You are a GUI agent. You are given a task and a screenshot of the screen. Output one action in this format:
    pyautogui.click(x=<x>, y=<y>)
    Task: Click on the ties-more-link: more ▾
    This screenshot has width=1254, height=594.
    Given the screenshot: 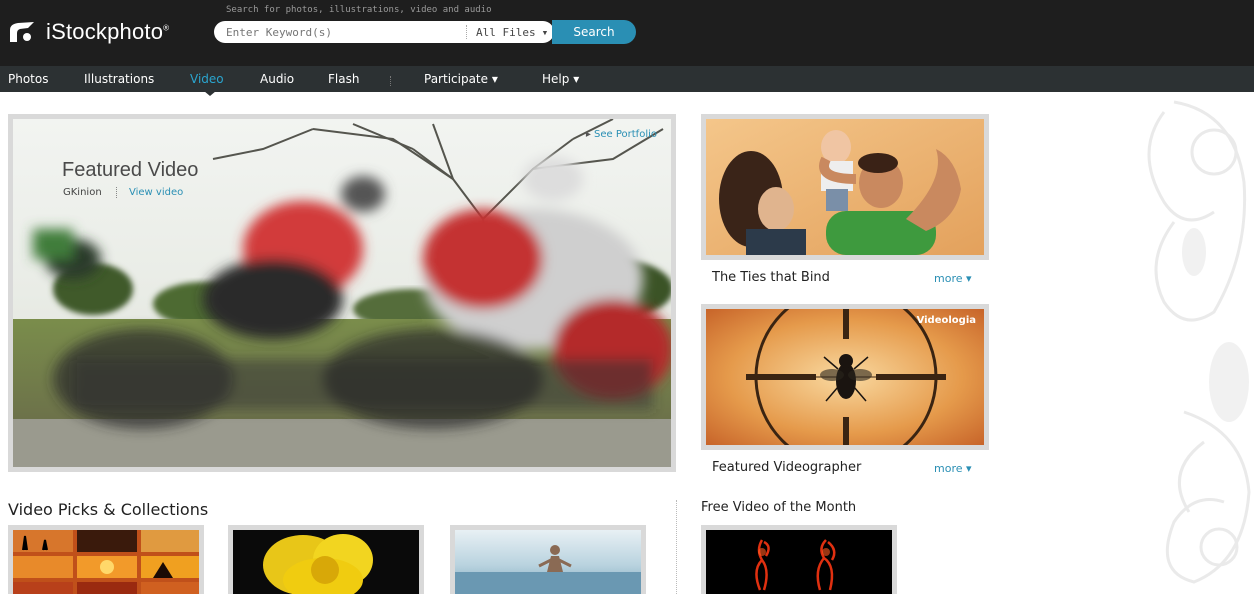 What is the action you would take?
    pyautogui.click(x=953, y=278)
    